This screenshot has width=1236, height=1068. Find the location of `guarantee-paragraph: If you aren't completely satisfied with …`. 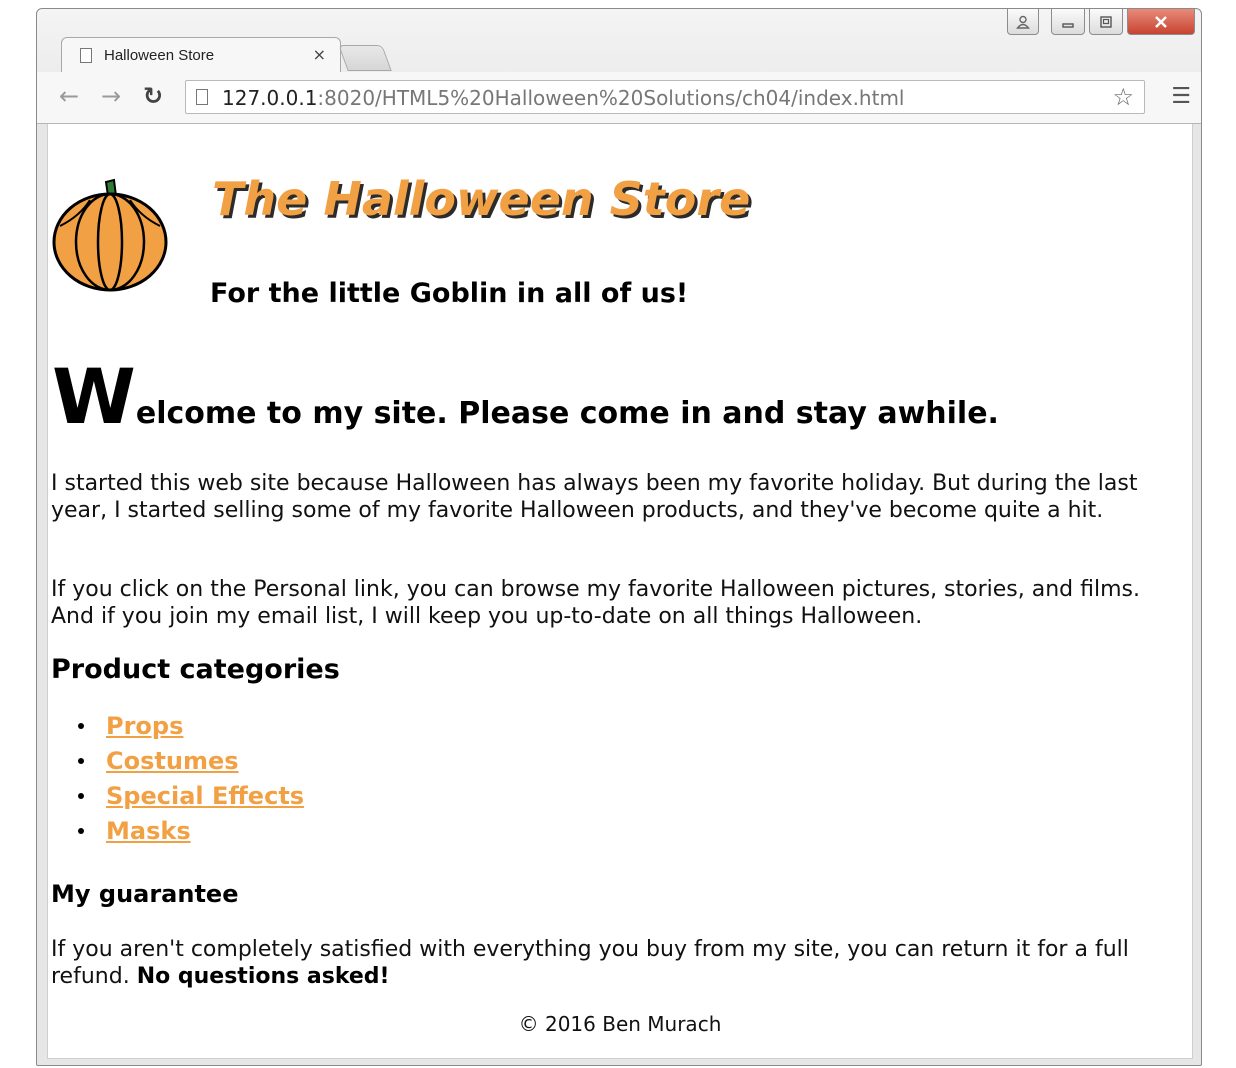

guarantee-paragraph: If you aren't completely satisfied with … is located at coordinates (618, 963).